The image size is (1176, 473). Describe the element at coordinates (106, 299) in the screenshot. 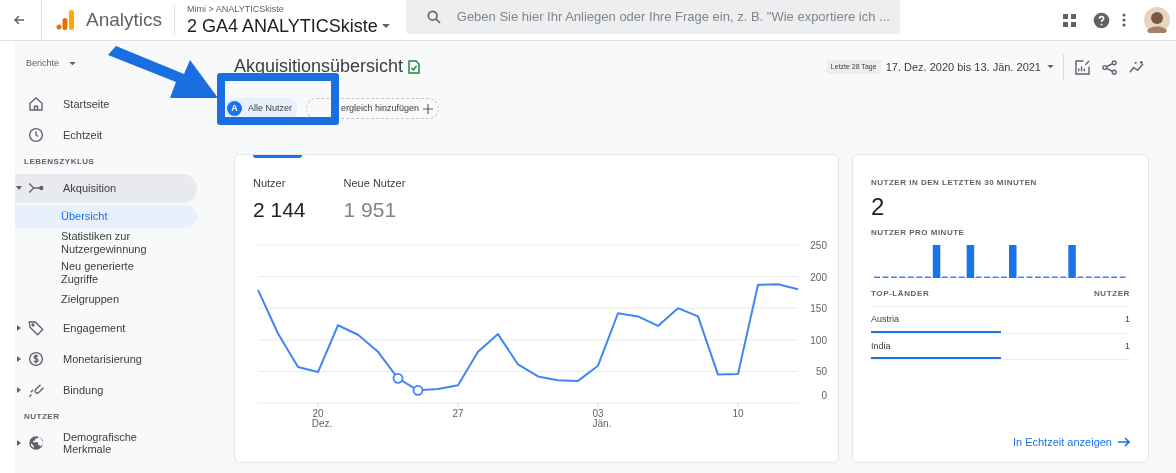

I see `nav-subitem: Zielgruppen` at that location.